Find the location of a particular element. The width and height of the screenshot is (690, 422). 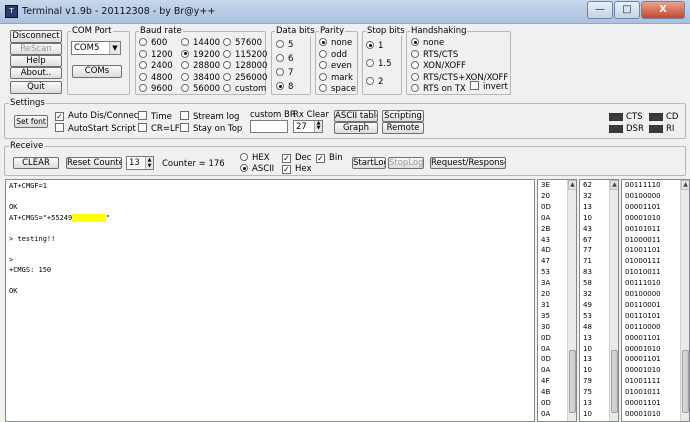

hex-checkbox: ✓ Hex is located at coordinates (297, 169).